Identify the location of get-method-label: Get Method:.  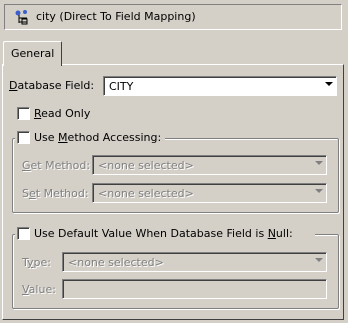
(56, 165).